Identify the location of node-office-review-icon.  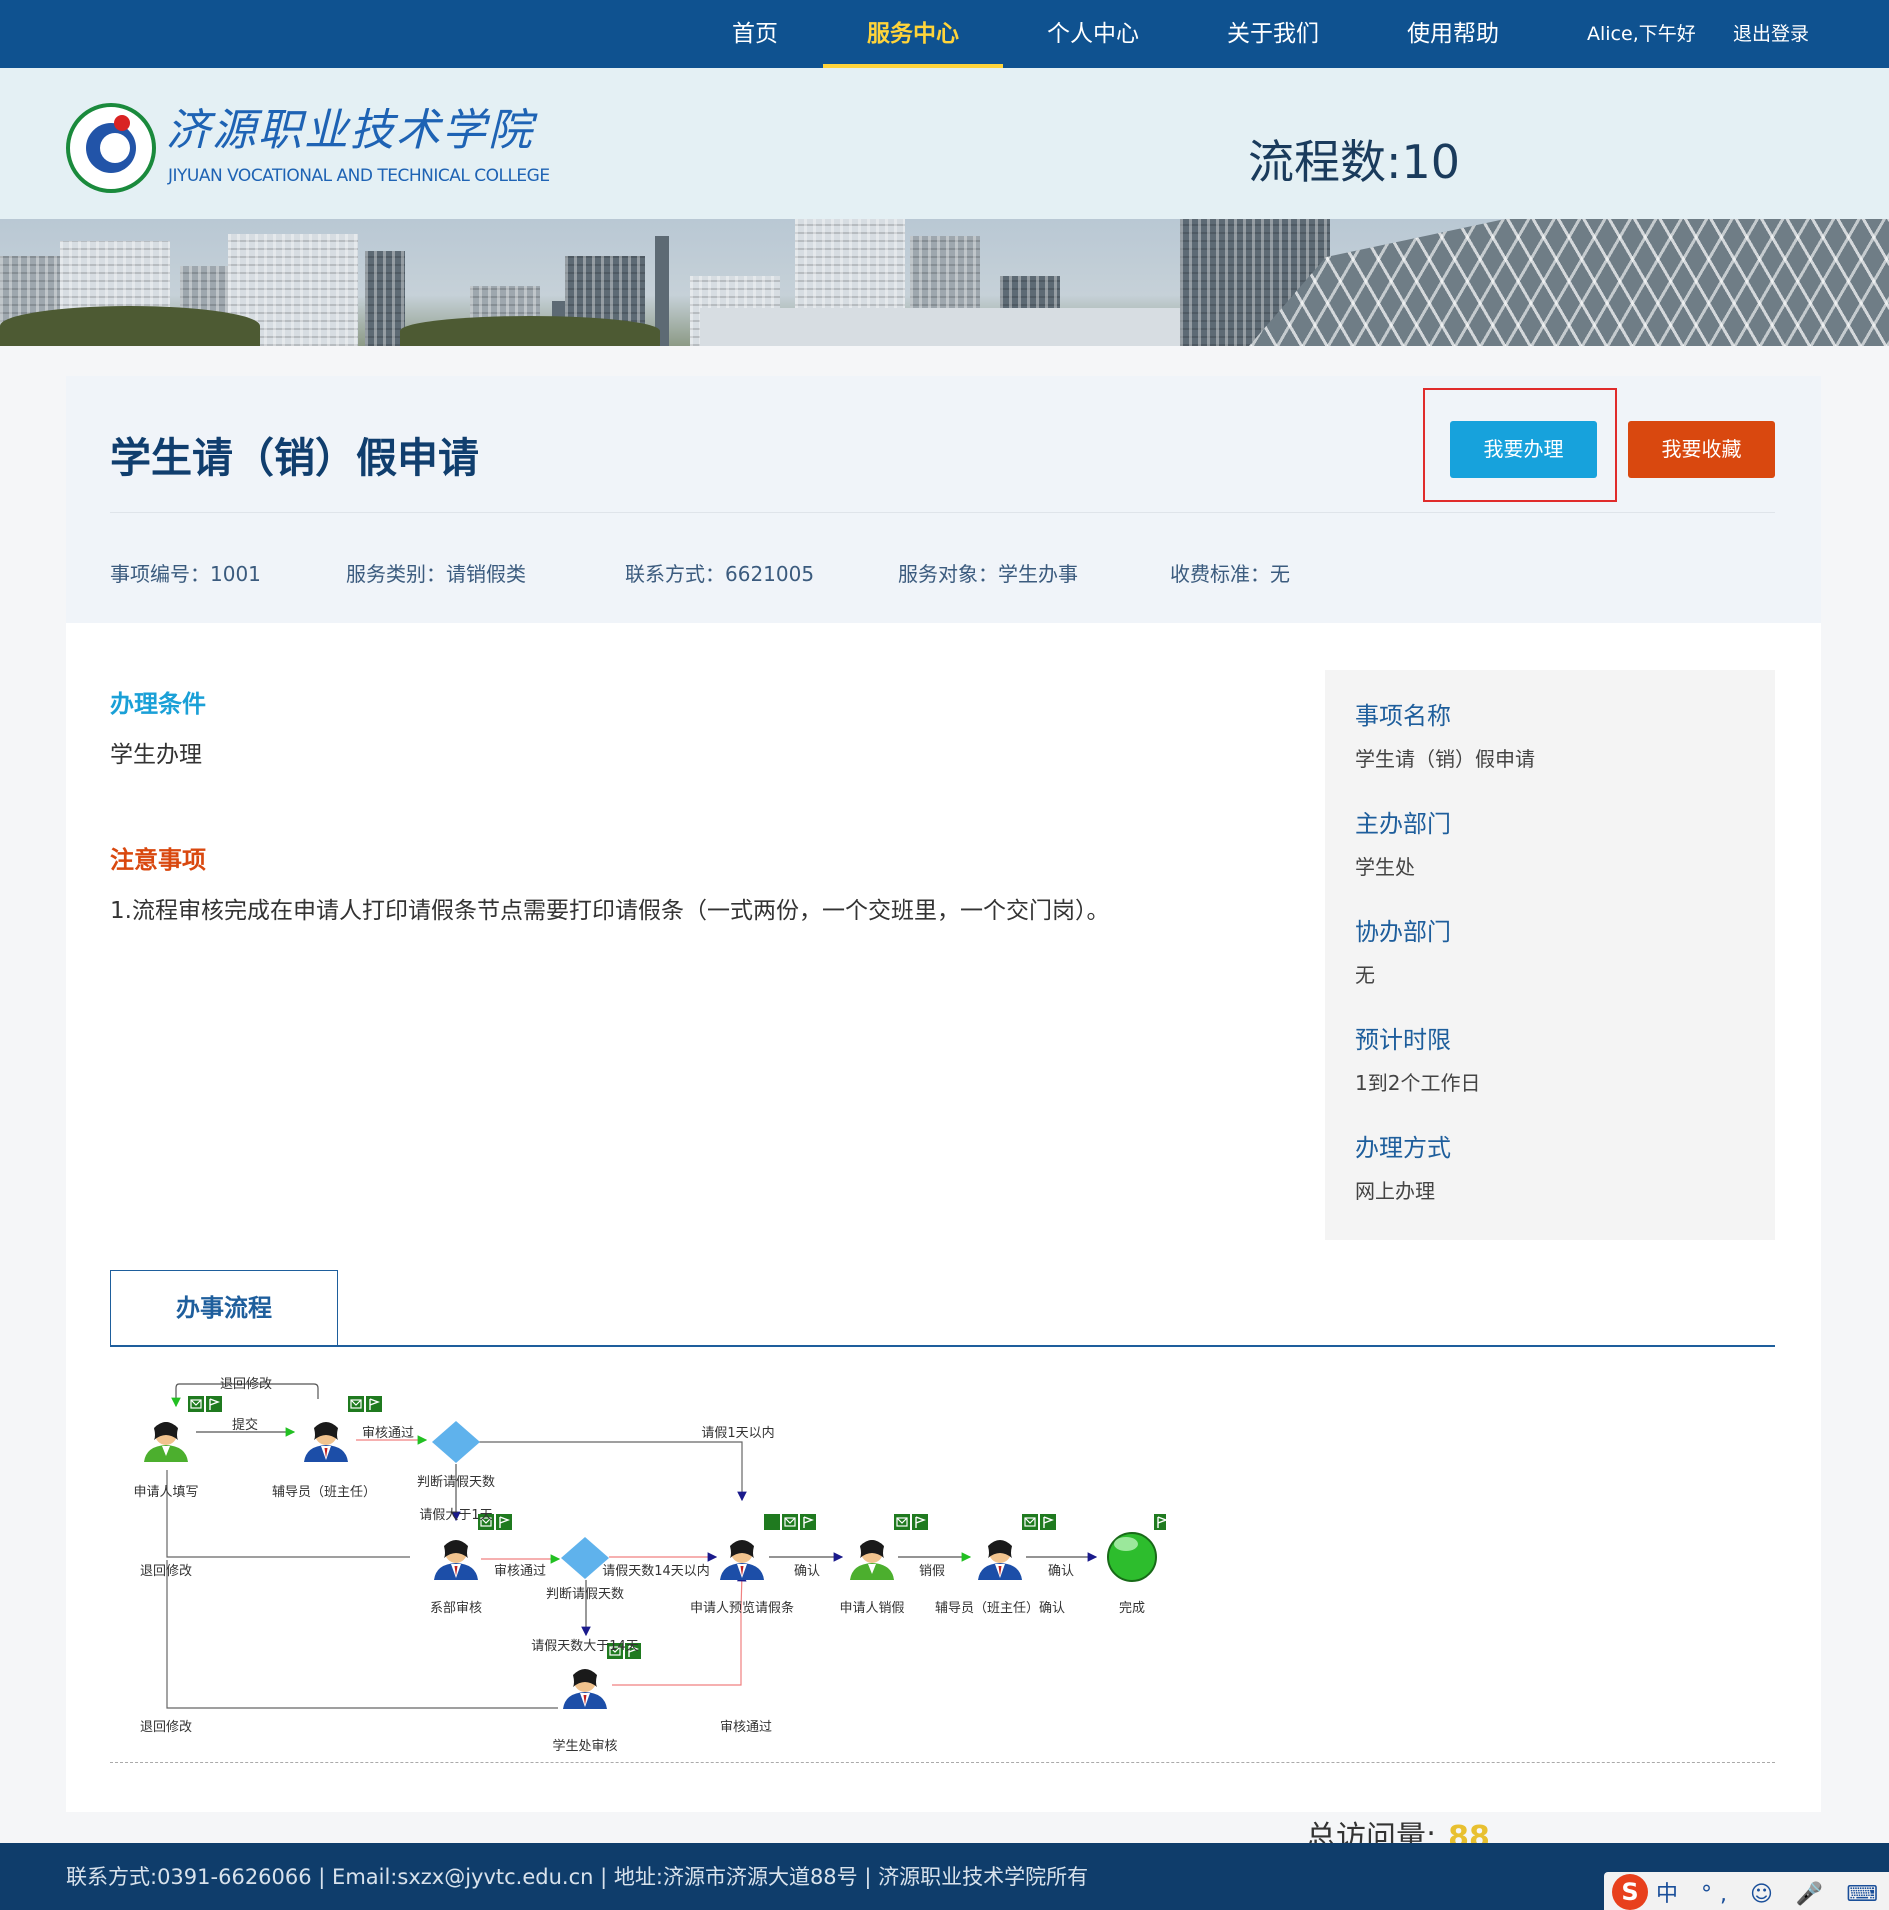
(585, 1689).